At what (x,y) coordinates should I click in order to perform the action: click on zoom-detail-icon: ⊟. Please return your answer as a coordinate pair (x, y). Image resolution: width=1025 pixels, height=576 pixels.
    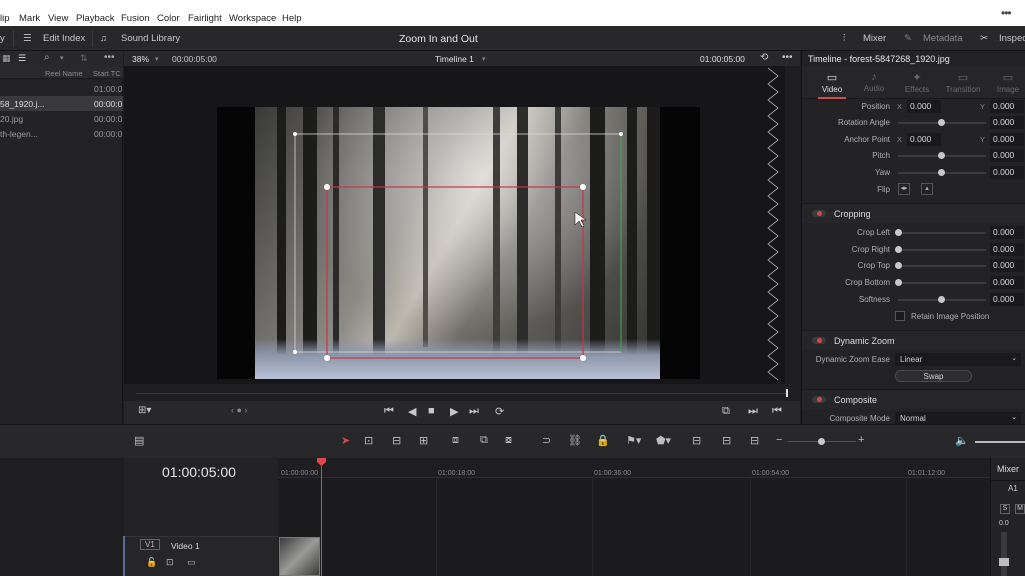
    Looking at the image, I should click on (726, 440).